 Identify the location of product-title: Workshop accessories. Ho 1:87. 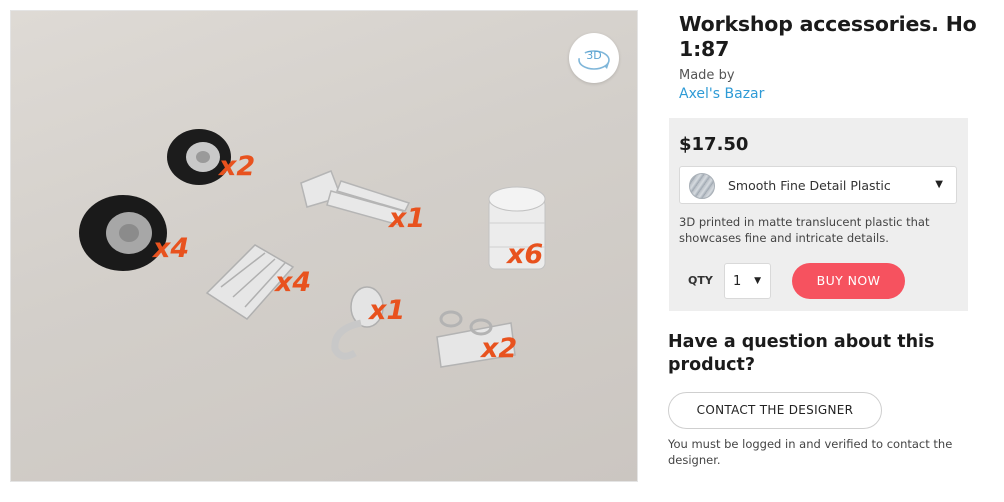
(828, 36).